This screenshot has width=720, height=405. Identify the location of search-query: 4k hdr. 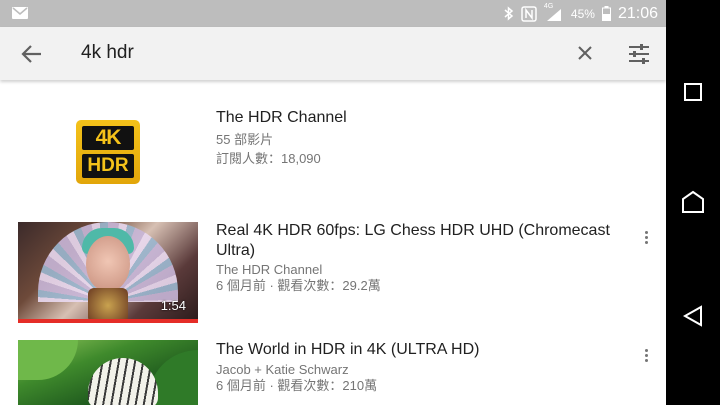
(107, 53).